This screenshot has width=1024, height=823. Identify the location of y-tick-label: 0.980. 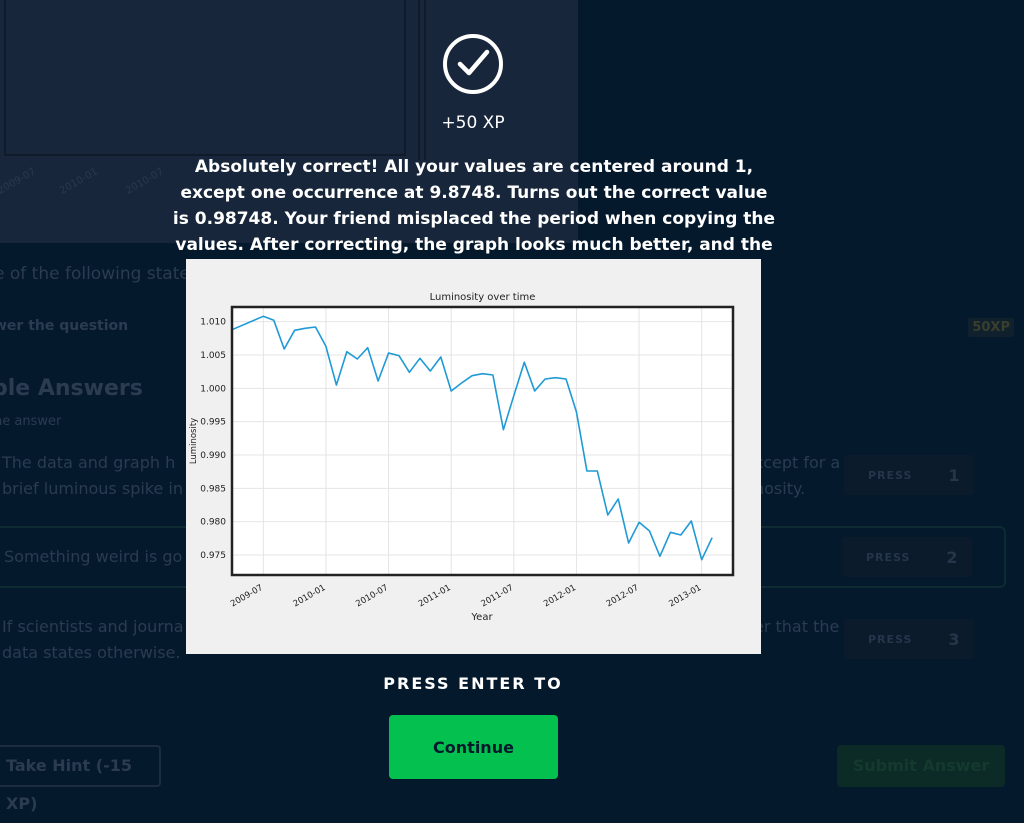
(213, 523).